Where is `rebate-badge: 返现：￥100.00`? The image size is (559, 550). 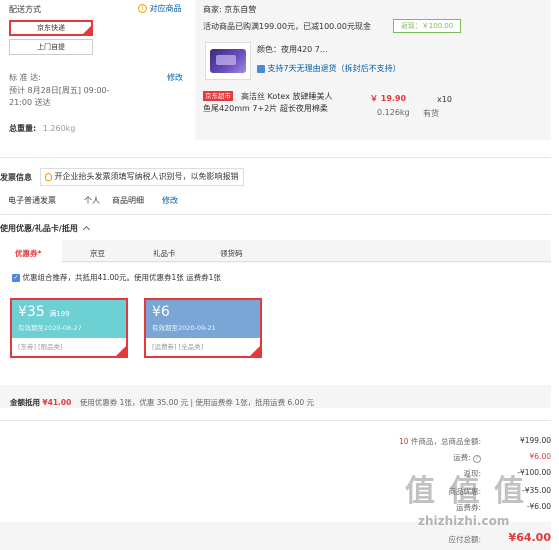
rebate-badge: 返现：￥100.00 is located at coordinates (427, 26).